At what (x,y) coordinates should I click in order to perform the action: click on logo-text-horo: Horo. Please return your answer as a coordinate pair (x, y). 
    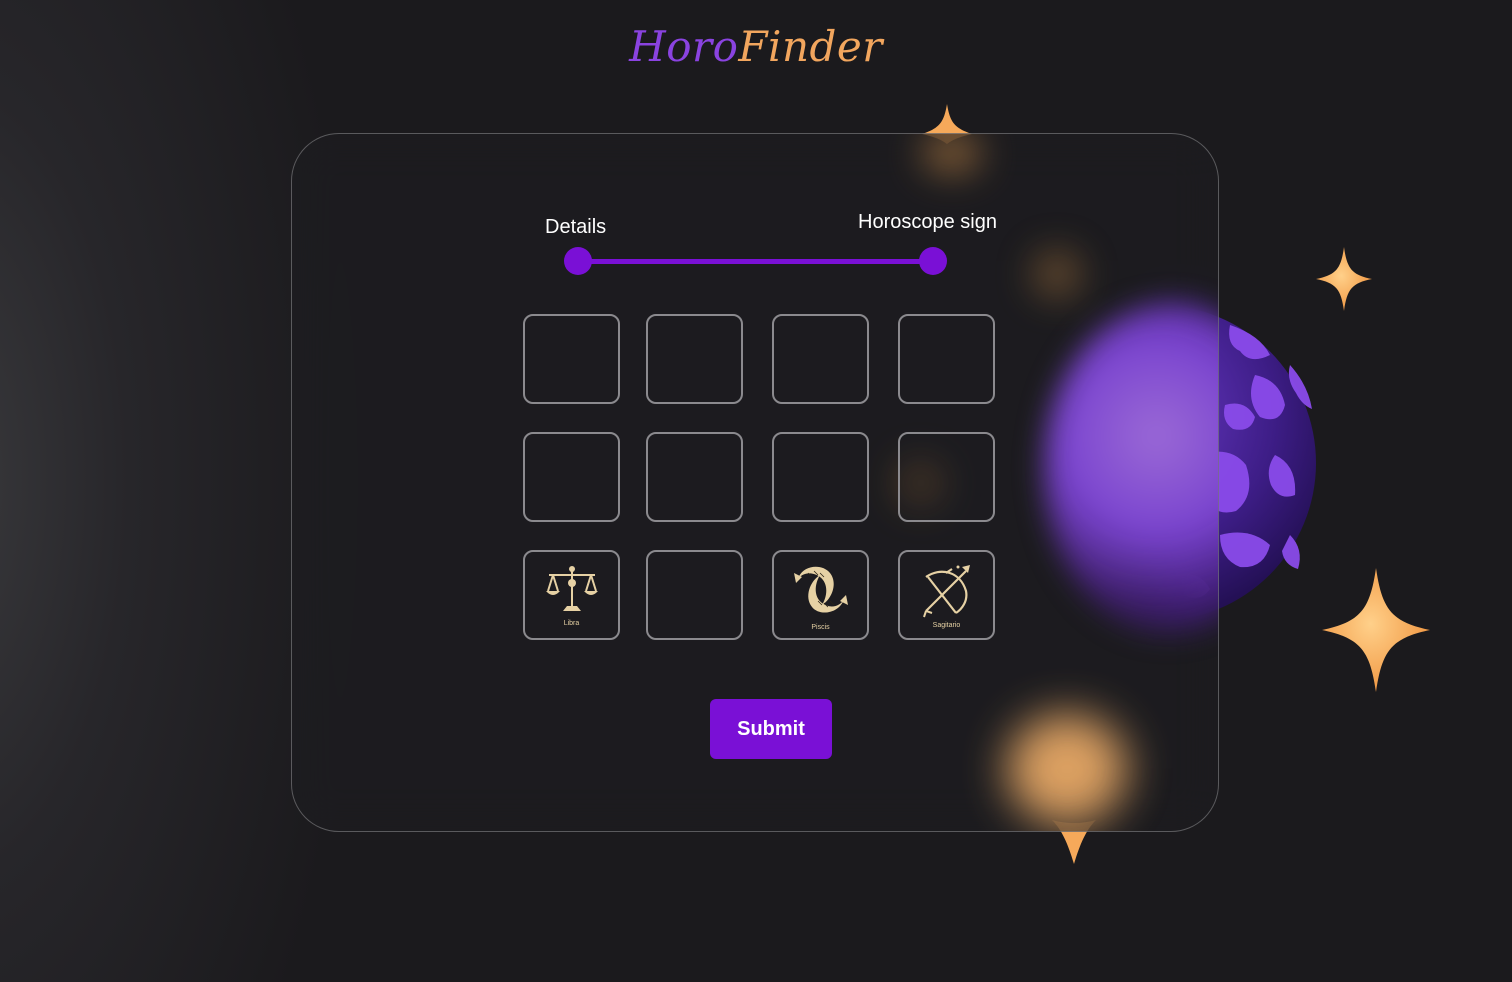
    Looking at the image, I should click on (684, 46).